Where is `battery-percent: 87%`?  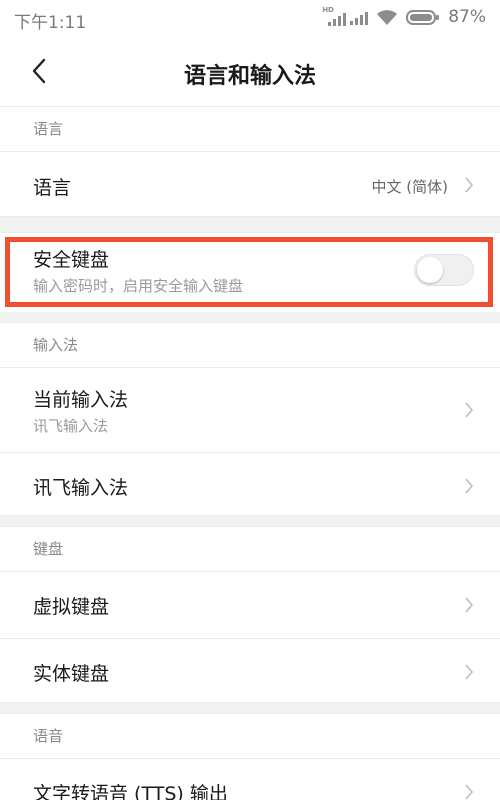
battery-percent: 87% is located at coordinates (467, 17).